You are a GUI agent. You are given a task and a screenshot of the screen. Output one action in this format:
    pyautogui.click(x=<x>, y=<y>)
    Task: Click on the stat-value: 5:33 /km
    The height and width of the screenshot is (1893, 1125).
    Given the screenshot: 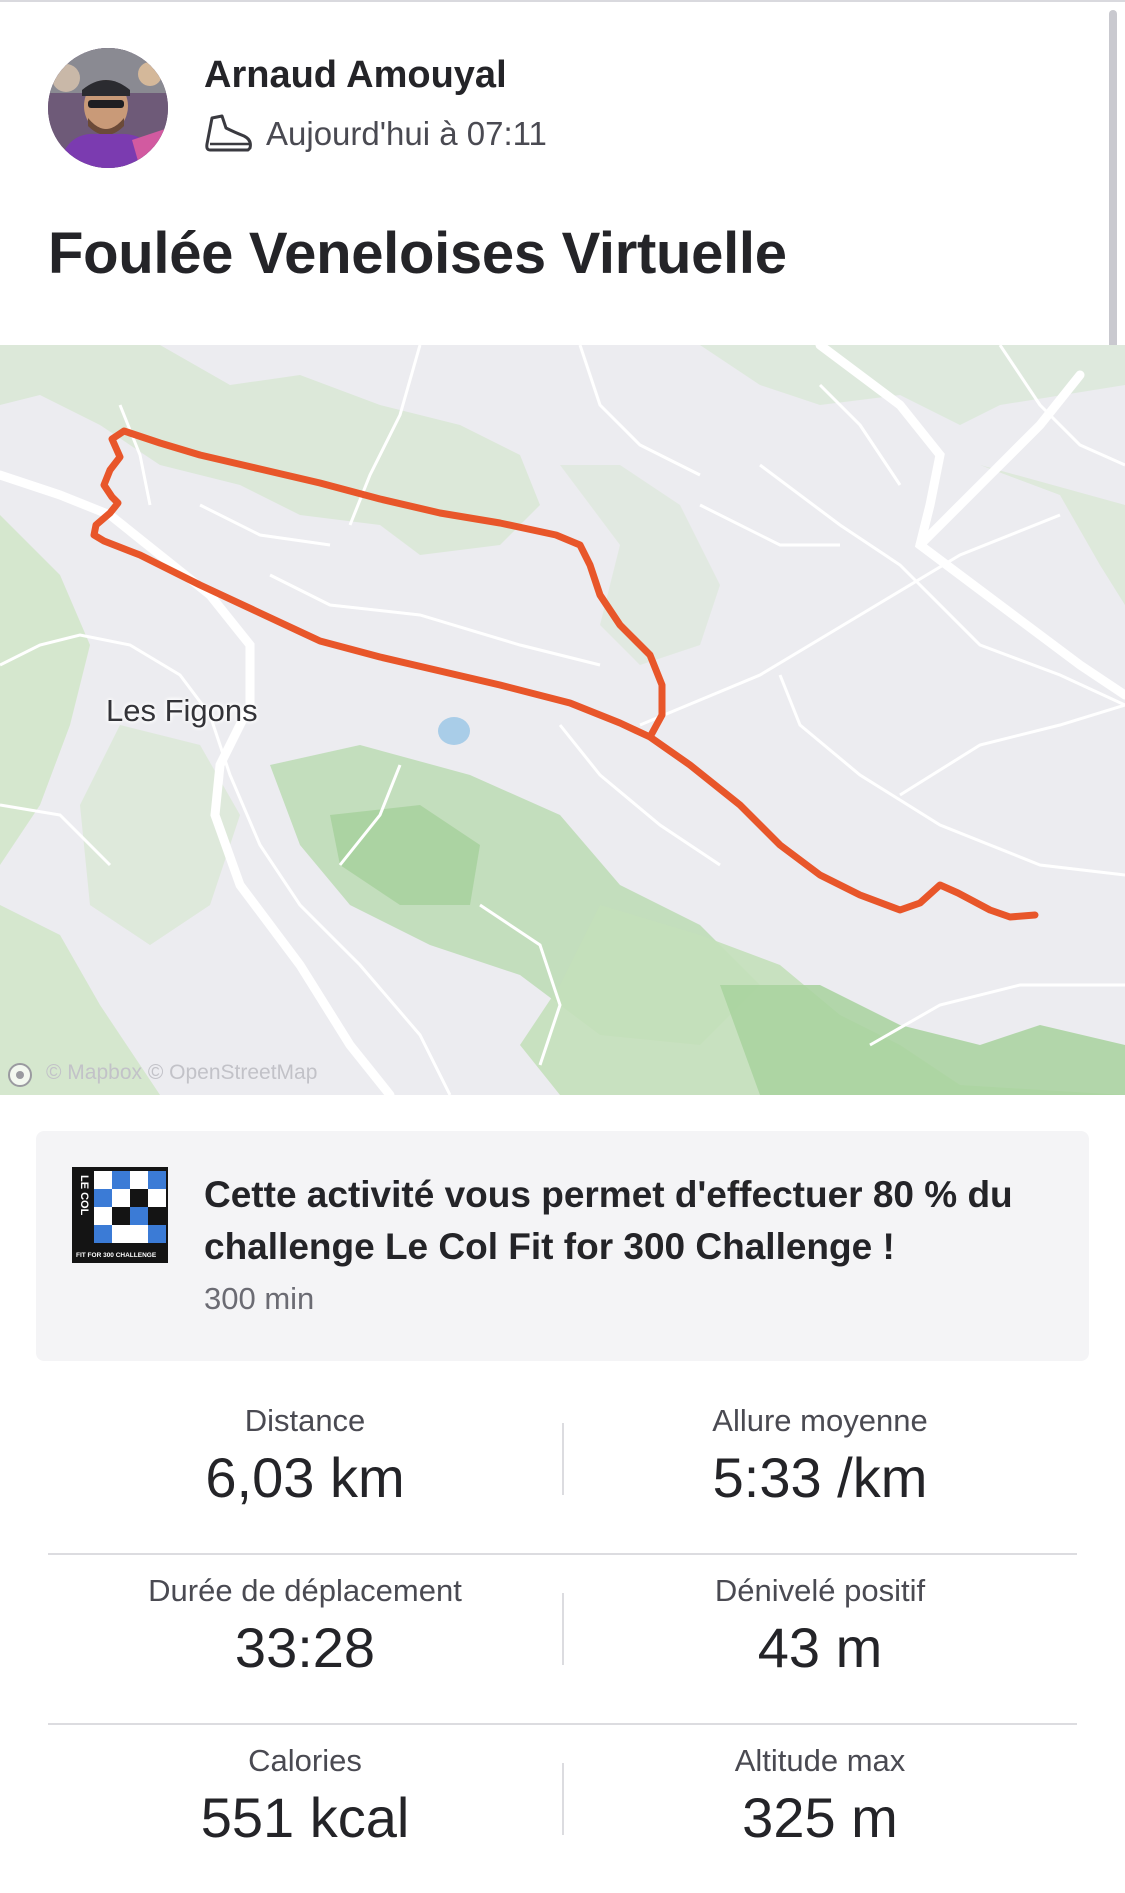 What is the action you would take?
    pyautogui.click(x=820, y=1477)
    